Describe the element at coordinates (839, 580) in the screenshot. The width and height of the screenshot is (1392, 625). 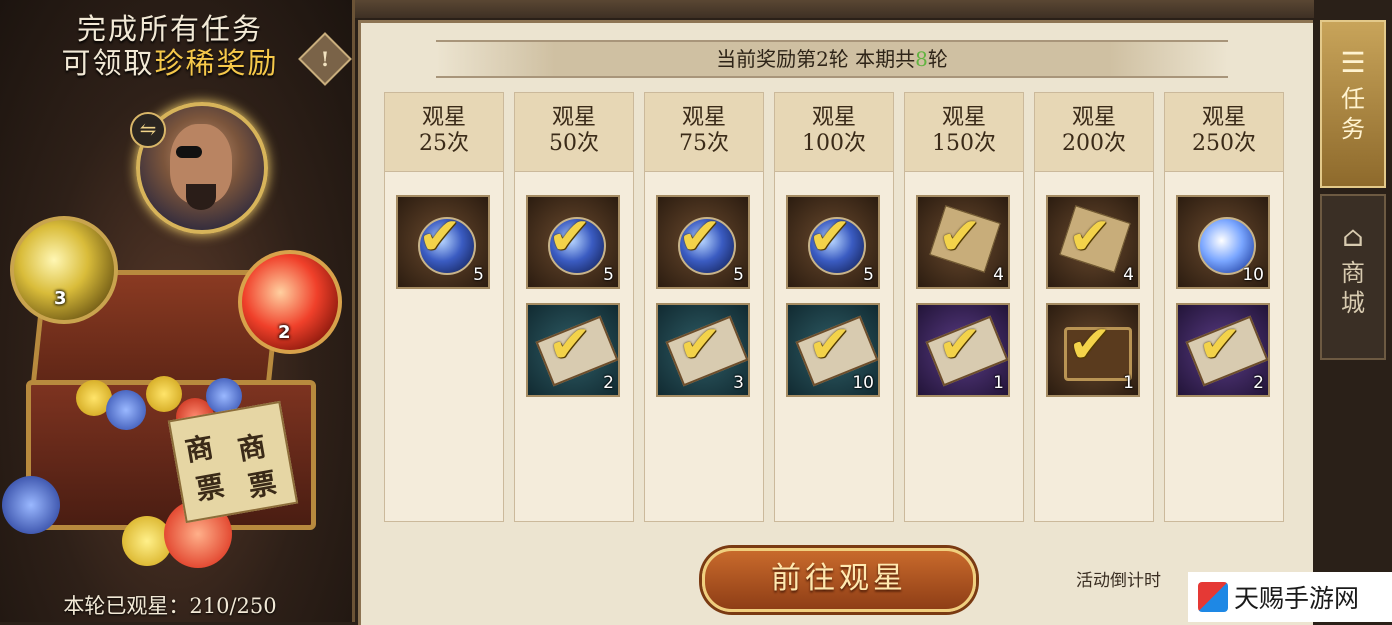
I see `go-stargazing-button: 前往观星` at that location.